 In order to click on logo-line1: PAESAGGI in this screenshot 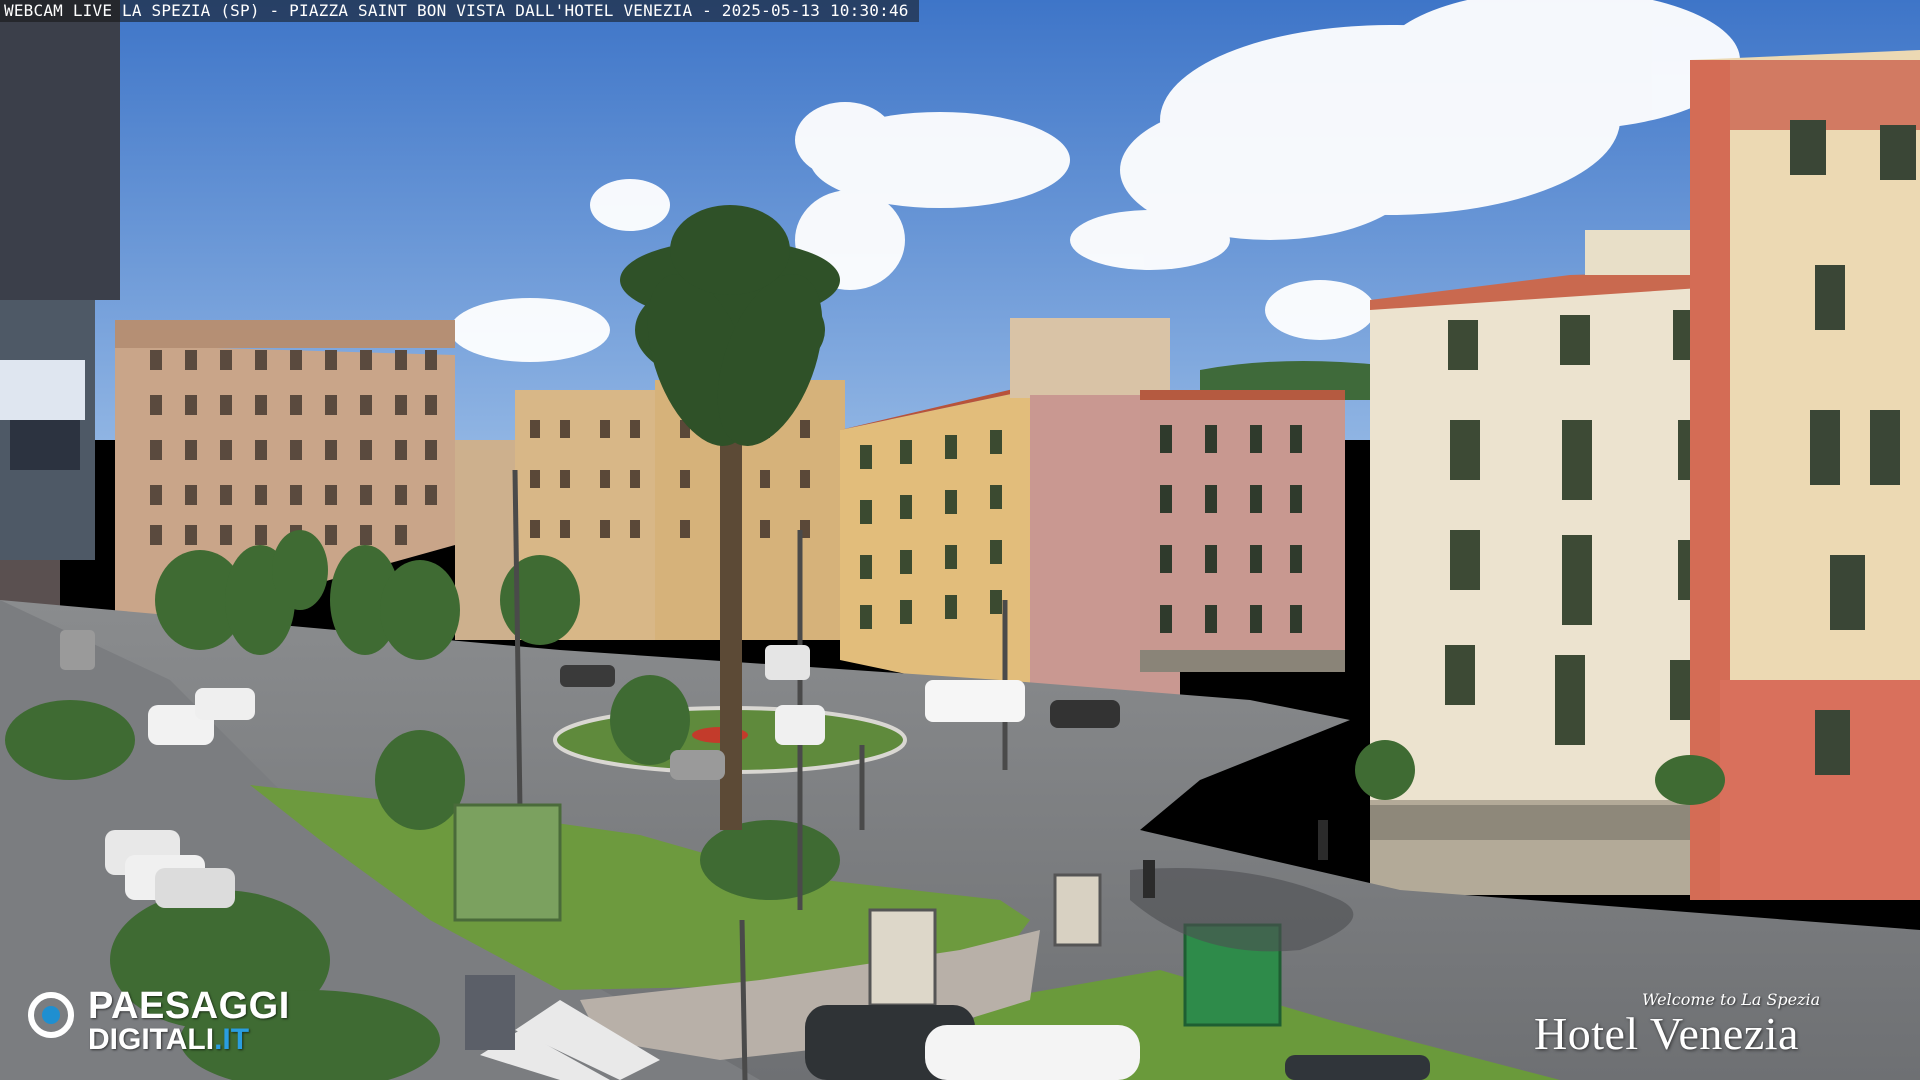, I will do `click(189, 1006)`.